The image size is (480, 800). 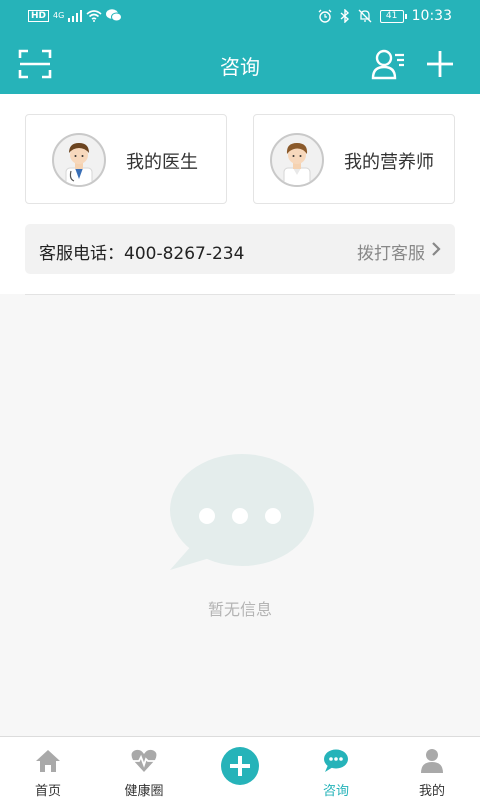 What do you see at coordinates (391, 251) in the screenshot?
I see `call-service-button: 拨打客服` at bounding box center [391, 251].